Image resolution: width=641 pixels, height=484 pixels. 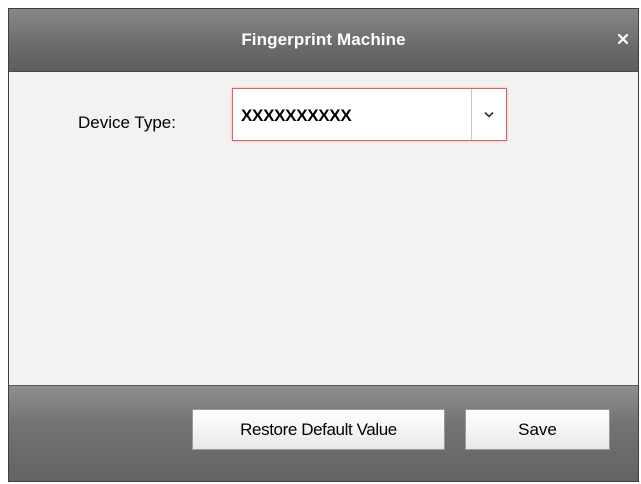 I want to click on save-button: Save, so click(x=537, y=429).